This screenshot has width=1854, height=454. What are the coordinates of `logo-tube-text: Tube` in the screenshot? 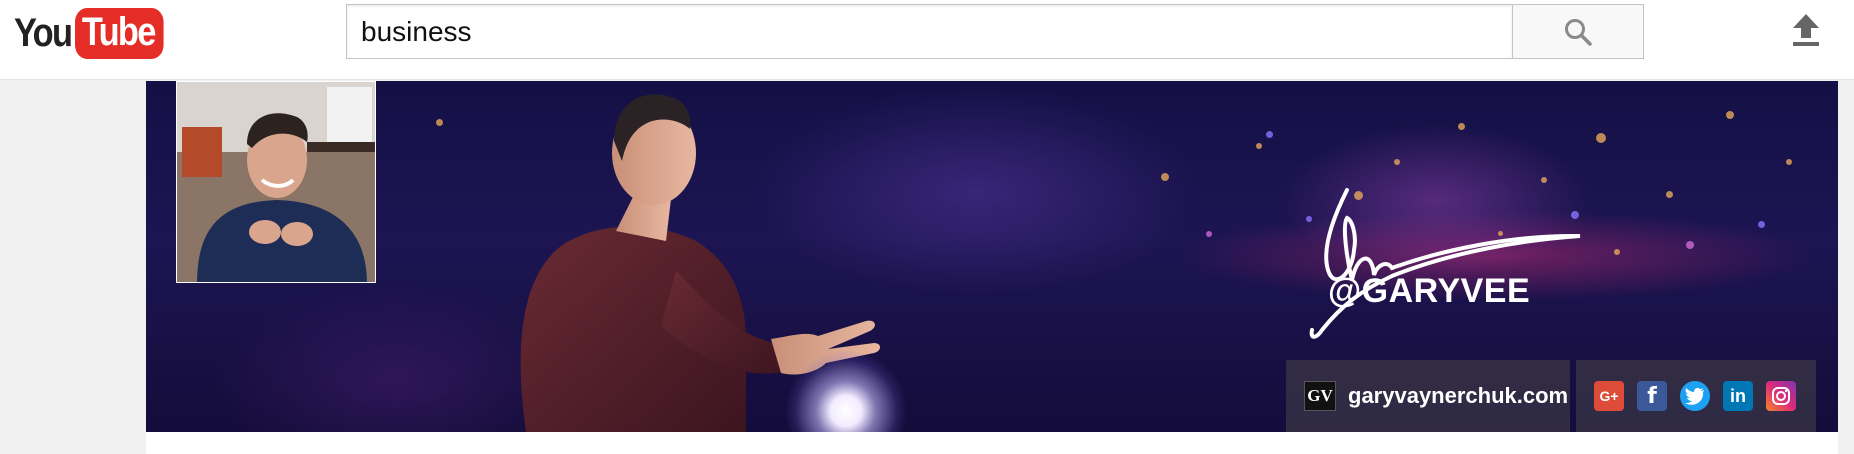 It's located at (118, 33).